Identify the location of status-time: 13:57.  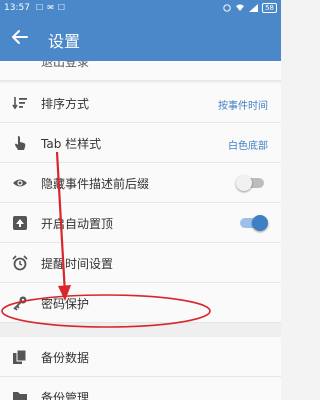
(17, 8).